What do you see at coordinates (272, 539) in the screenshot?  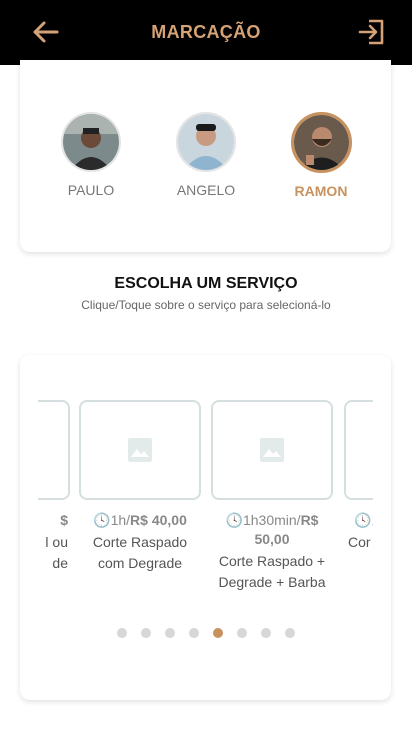 I see `service-price-cont: 50,00` at bounding box center [272, 539].